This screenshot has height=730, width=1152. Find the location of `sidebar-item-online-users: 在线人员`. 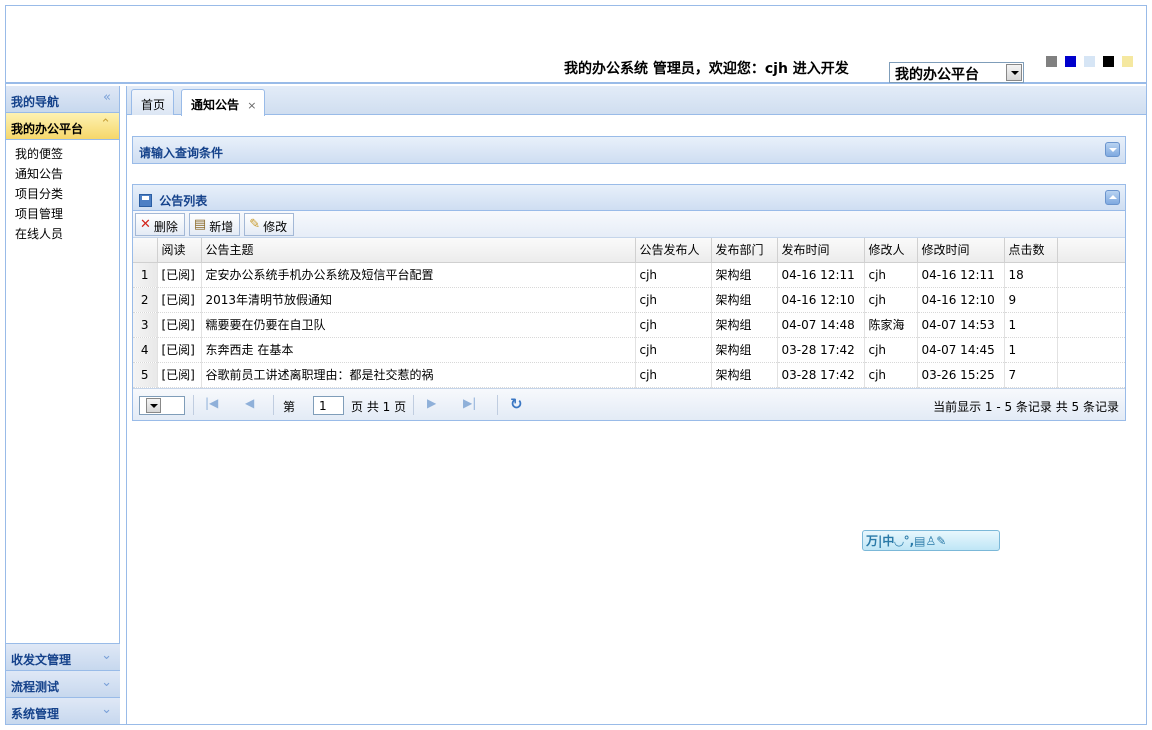

sidebar-item-online-users: 在线人员 is located at coordinates (67, 234).